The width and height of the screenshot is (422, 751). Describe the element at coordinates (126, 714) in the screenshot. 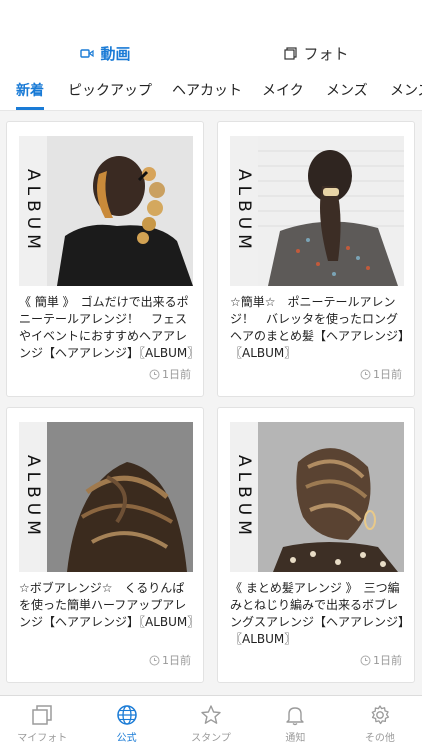

I see `globe-icon` at that location.